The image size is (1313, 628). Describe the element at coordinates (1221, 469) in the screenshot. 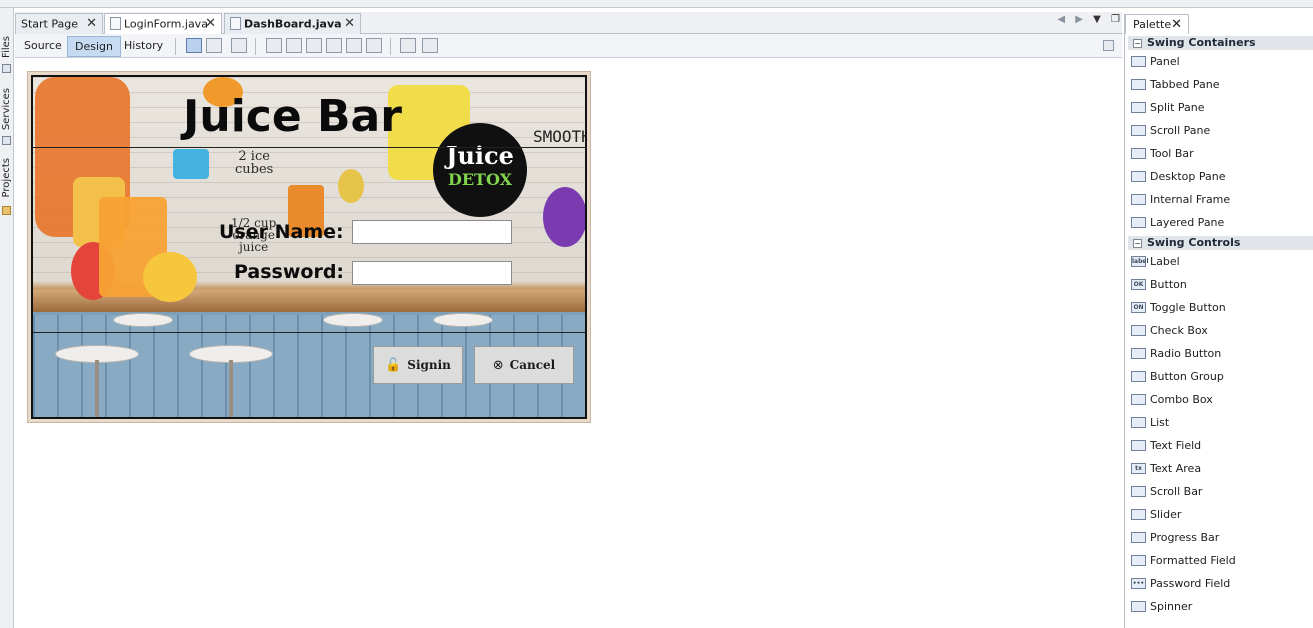

I see `palette-item-text-area: tx Text Area` at that location.